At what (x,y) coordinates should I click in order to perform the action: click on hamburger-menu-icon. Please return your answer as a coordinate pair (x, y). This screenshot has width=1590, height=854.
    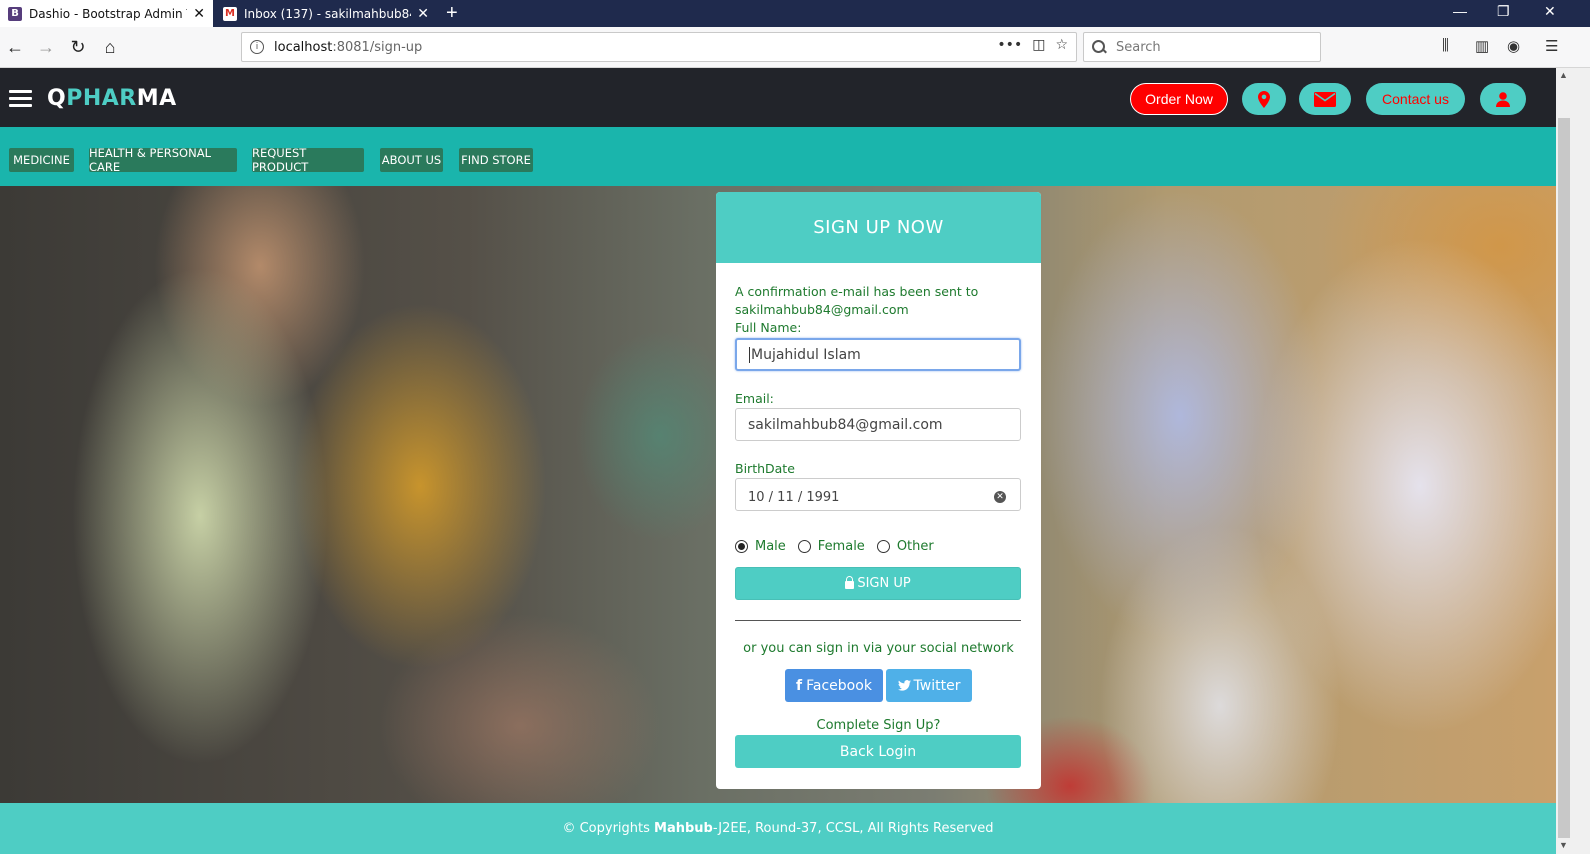
    Looking at the image, I should click on (20, 99).